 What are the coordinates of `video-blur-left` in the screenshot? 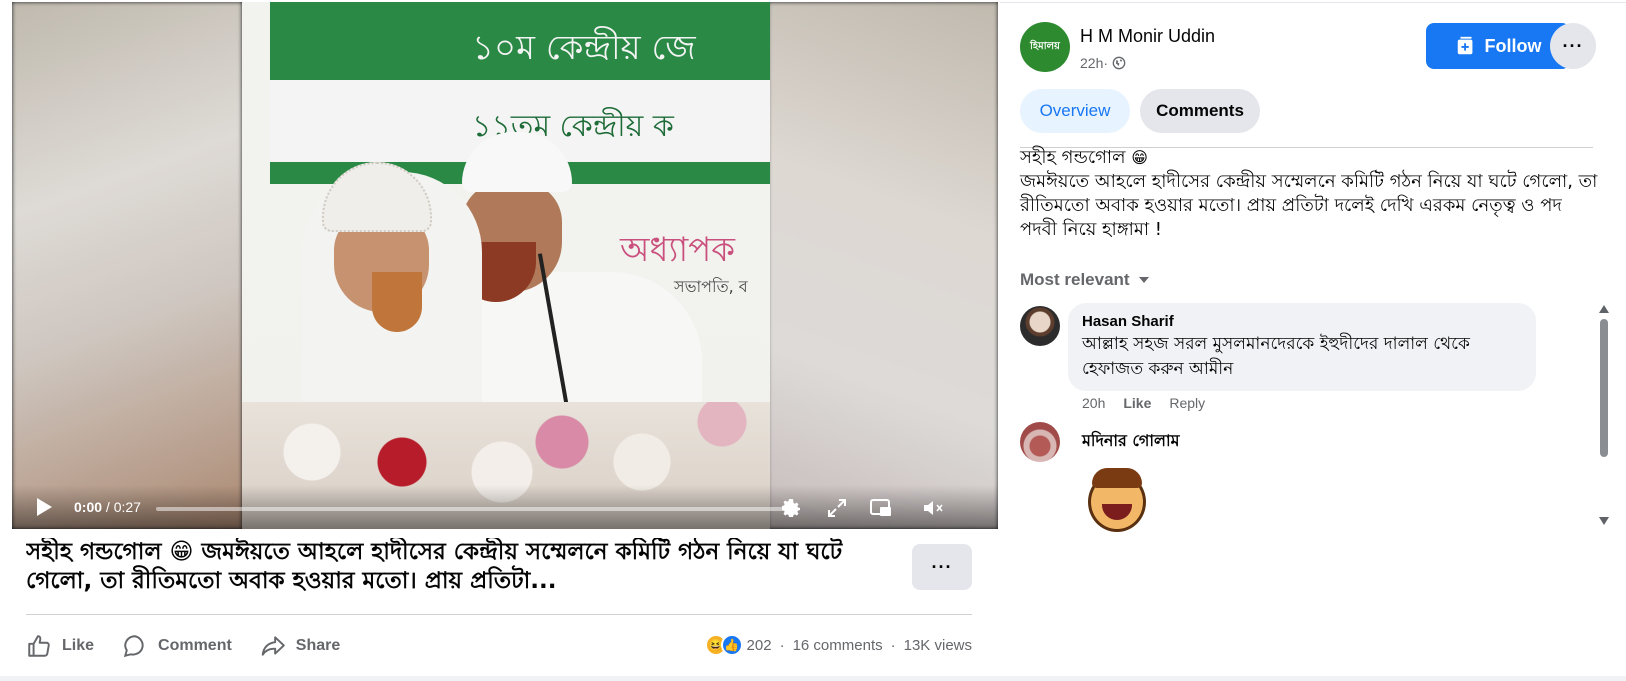 It's located at (127, 265).